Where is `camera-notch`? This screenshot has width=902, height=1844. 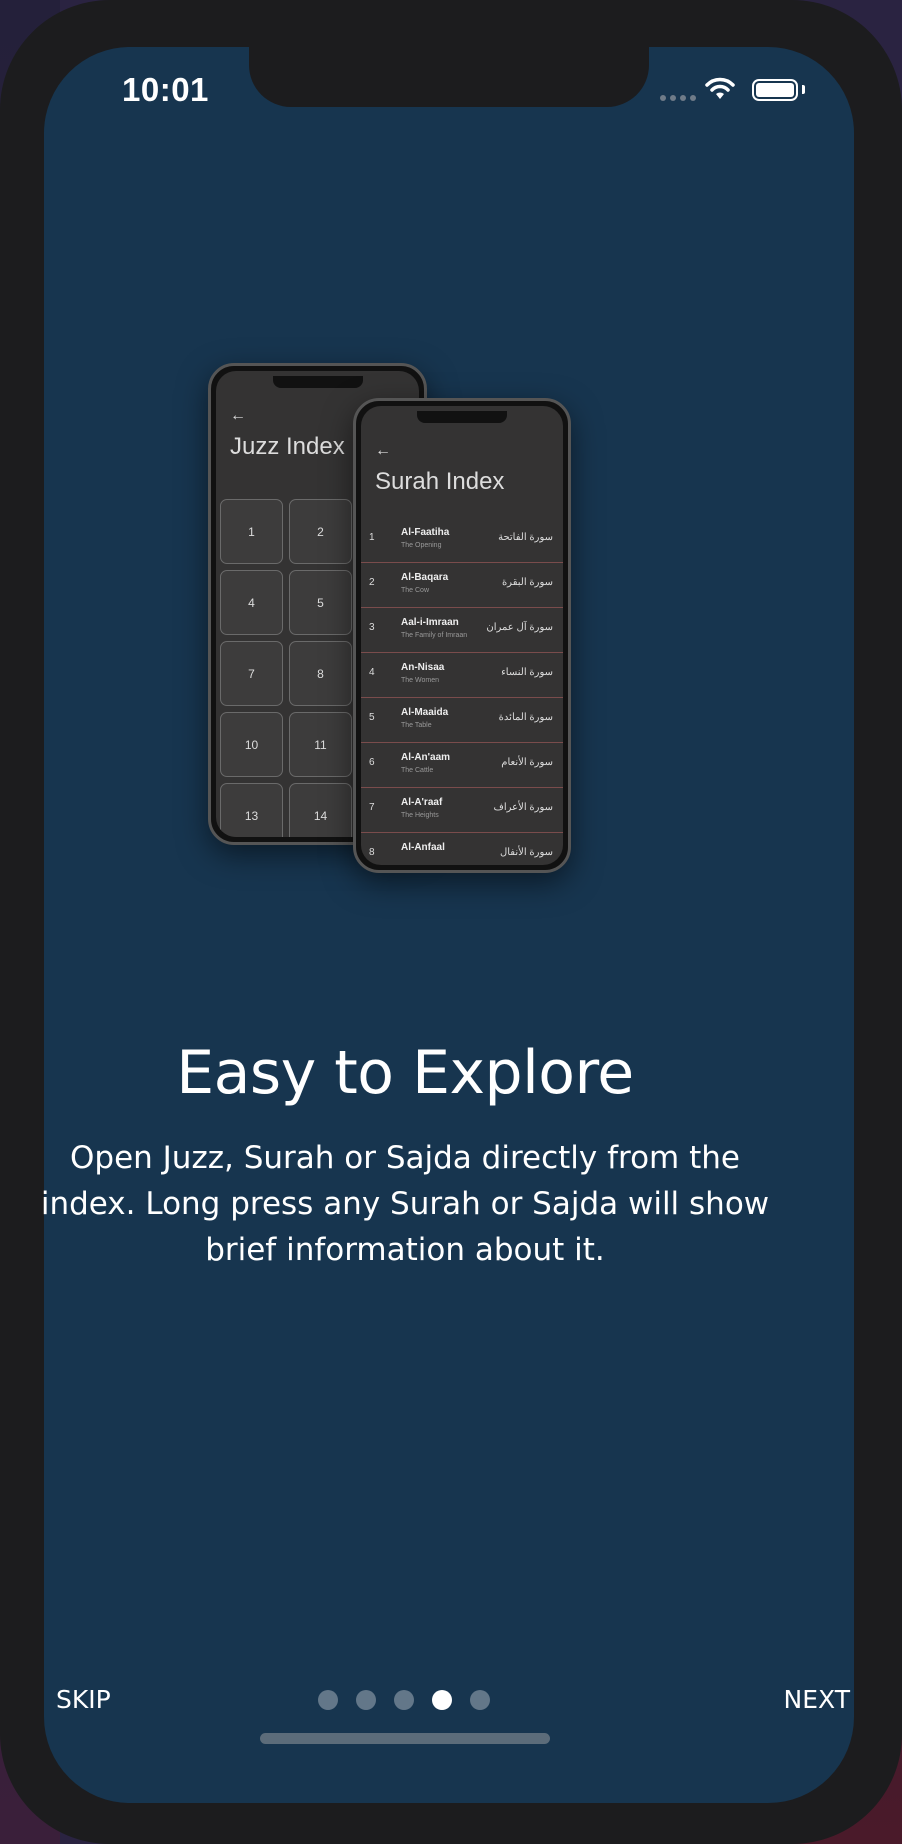
camera-notch is located at coordinates (449, 77).